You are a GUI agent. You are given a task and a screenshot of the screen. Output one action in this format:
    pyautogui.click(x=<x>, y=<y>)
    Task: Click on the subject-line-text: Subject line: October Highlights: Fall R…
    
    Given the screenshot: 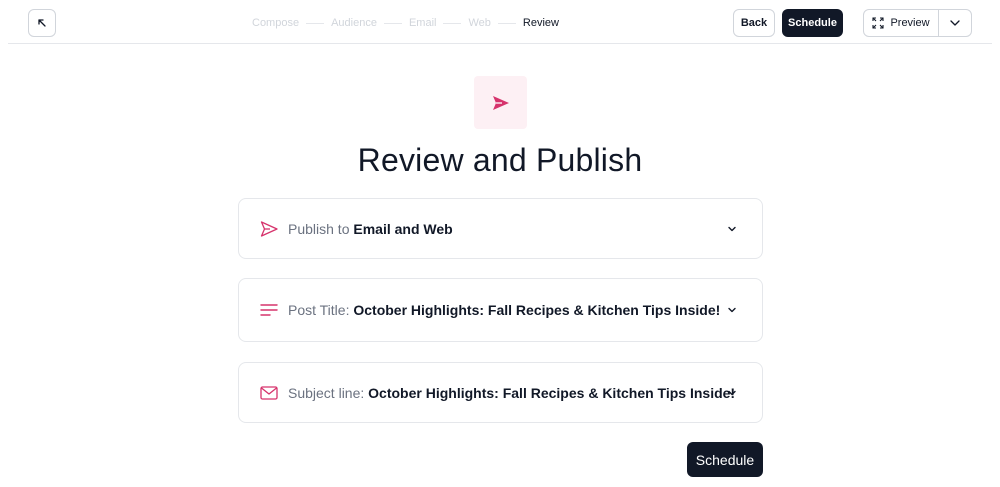 What is the action you would take?
    pyautogui.click(x=511, y=393)
    